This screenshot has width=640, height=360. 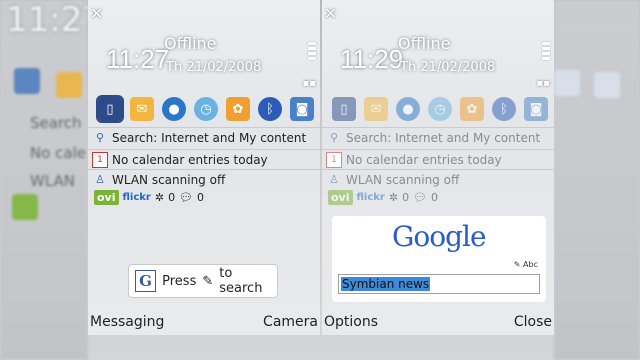 I want to click on status-area: ✕ 11:29 Offline Th 21/02/2008 ▪▪, so click(x=438, y=46).